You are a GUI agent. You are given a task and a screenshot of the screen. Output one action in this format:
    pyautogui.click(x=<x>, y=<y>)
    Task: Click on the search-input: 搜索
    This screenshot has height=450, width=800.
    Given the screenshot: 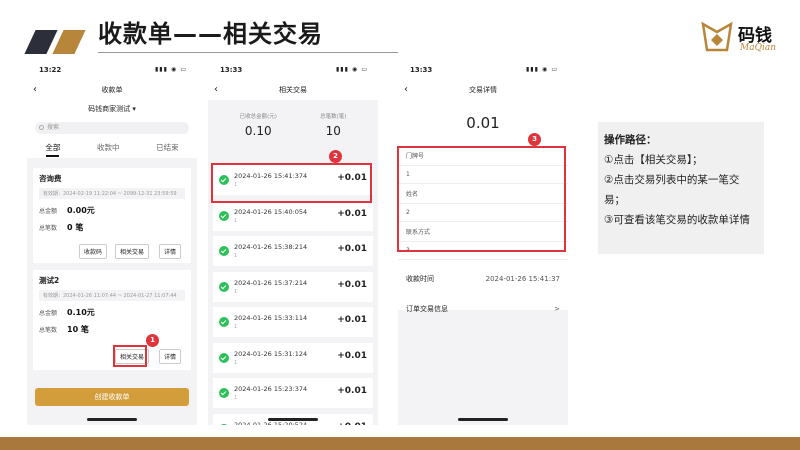 What is the action you would take?
    pyautogui.click(x=112, y=128)
    